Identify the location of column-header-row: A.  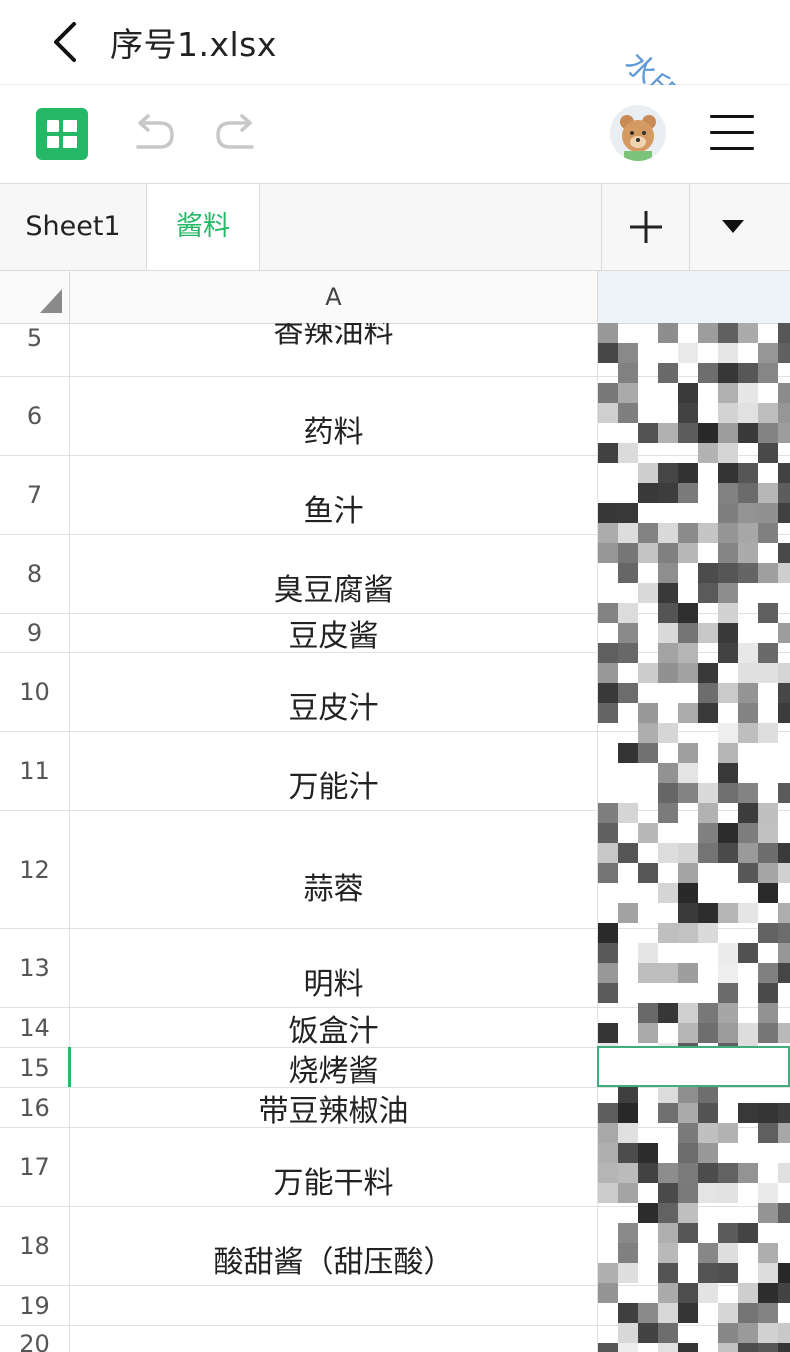
(395, 297).